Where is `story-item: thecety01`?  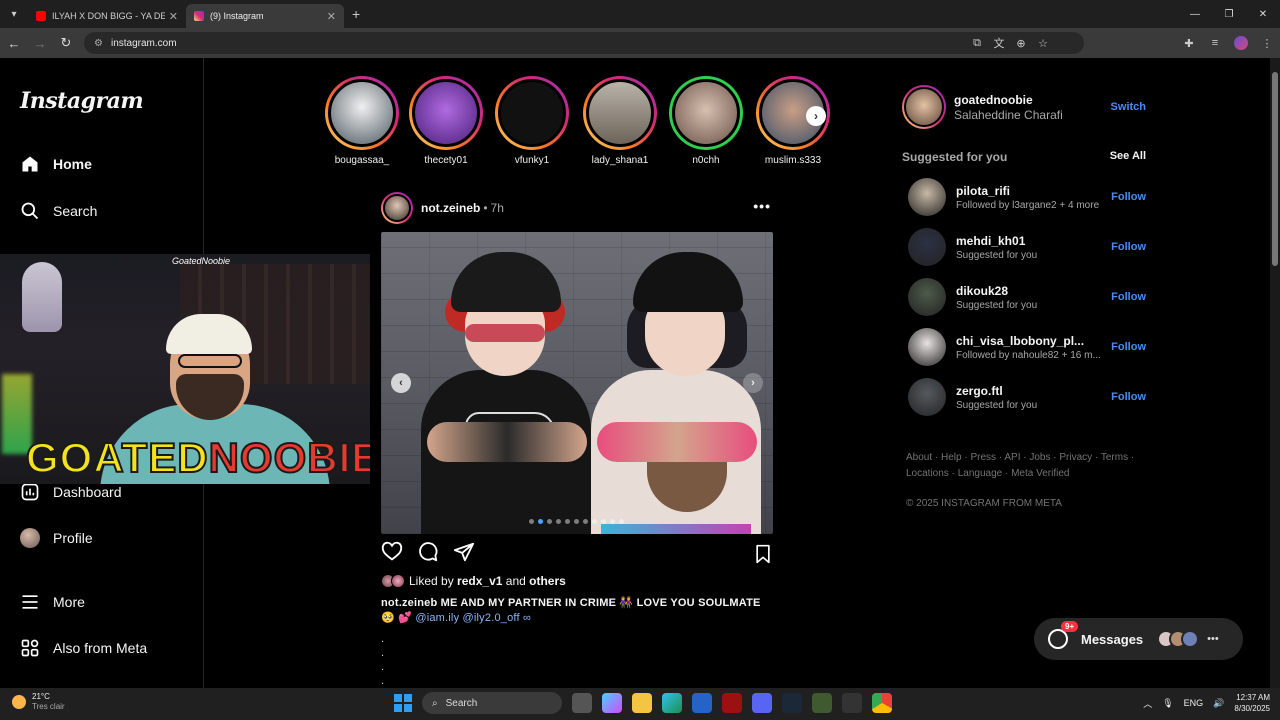 story-item: thecety01 is located at coordinates (446, 121).